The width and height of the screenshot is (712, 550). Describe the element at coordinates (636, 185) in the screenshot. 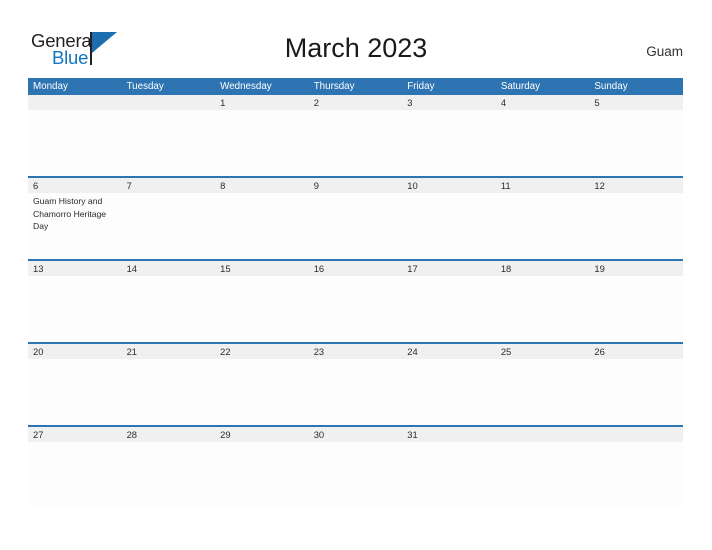

I see `day-number: 12` at that location.